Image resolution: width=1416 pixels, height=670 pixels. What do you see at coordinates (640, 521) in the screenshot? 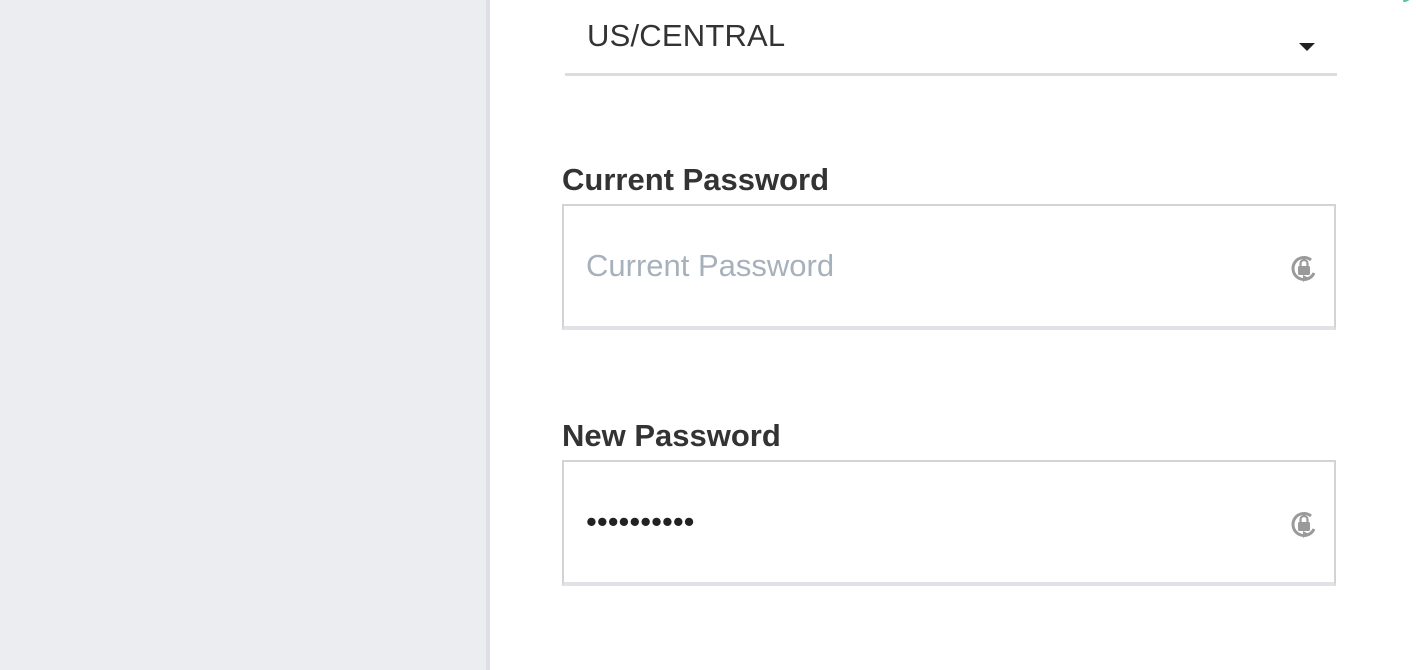
I see `new-password-masked-value: ••••••••••` at bounding box center [640, 521].